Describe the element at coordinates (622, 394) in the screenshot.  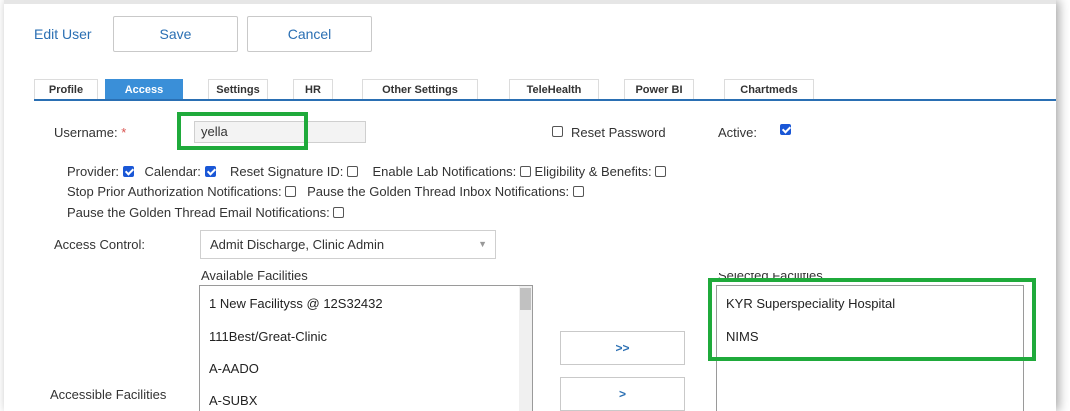
I see `add-facility-button: >` at that location.